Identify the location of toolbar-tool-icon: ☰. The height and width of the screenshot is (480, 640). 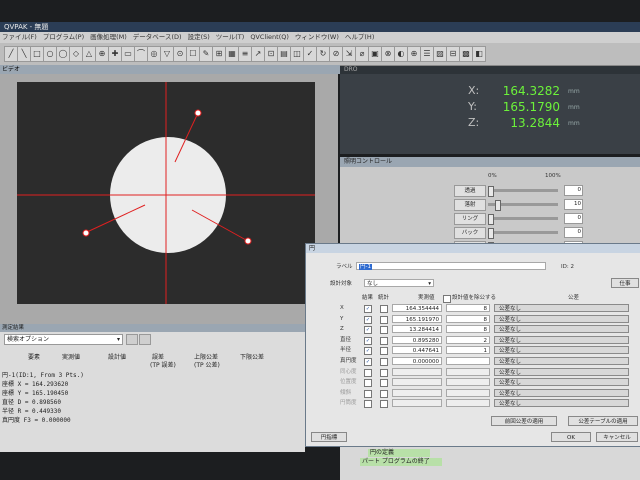
(427, 54).